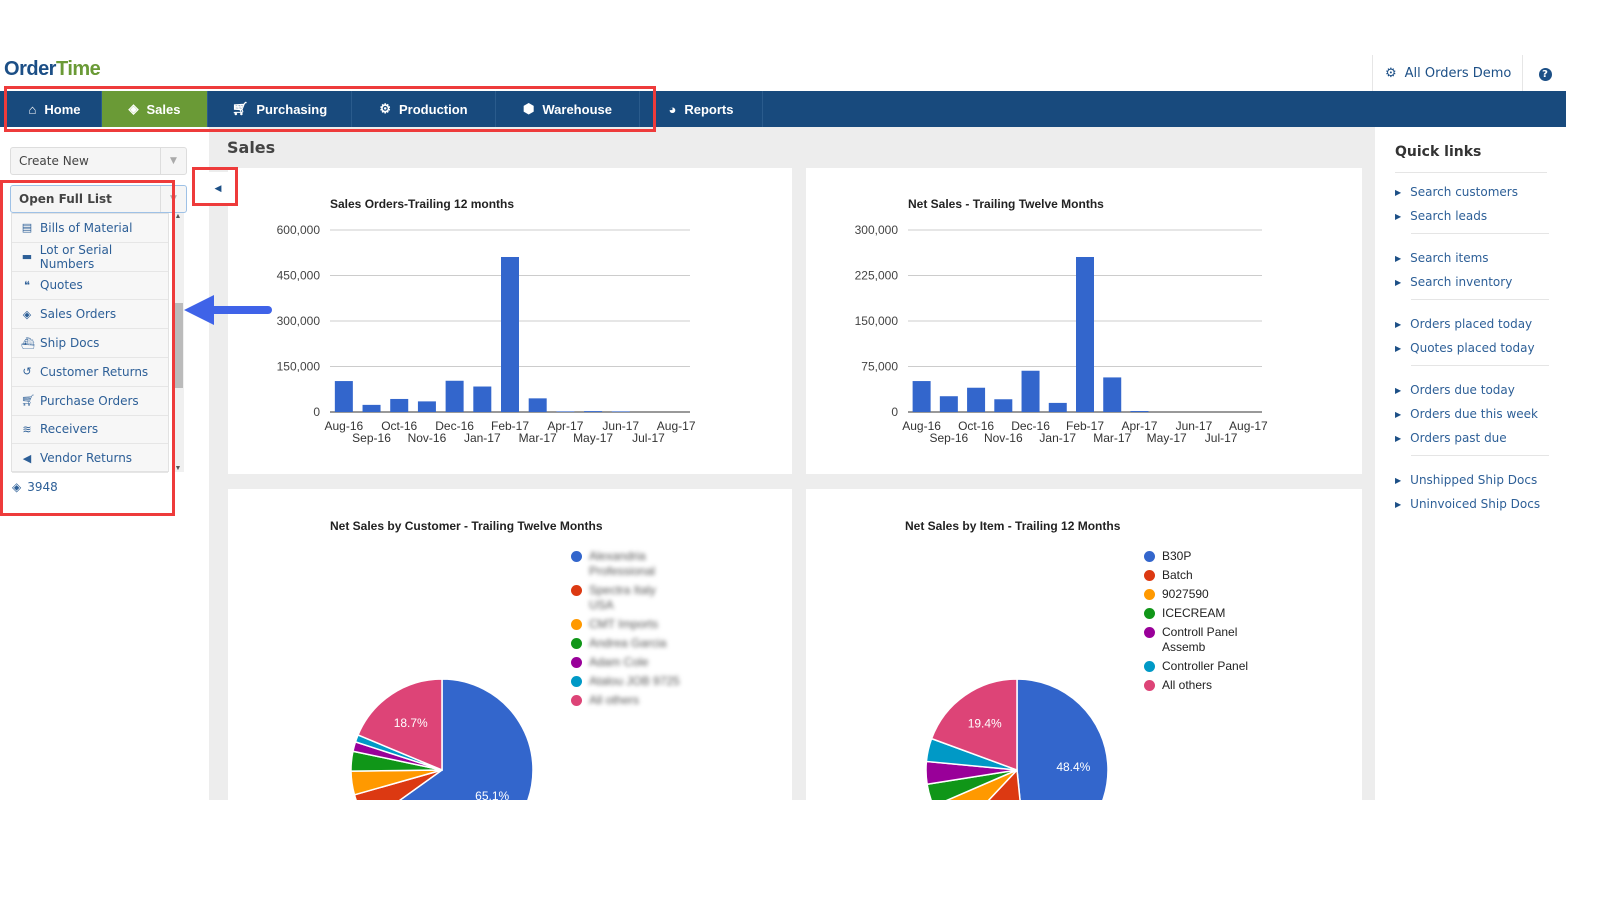  I want to click on nav-warehouse: ⬢ Warehouse, so click(568, 109).